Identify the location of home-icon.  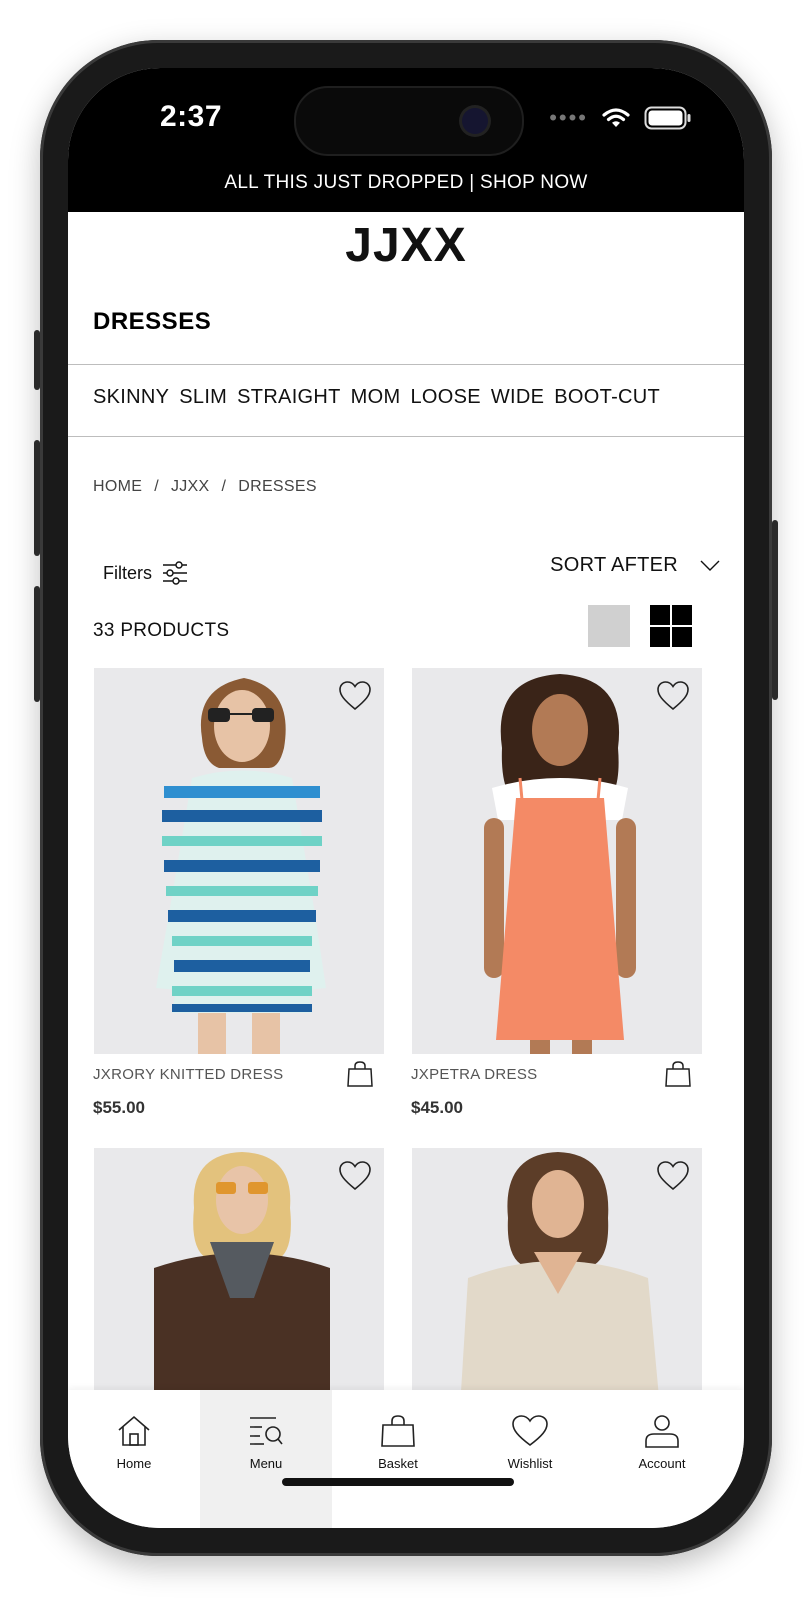
(134, 1430).